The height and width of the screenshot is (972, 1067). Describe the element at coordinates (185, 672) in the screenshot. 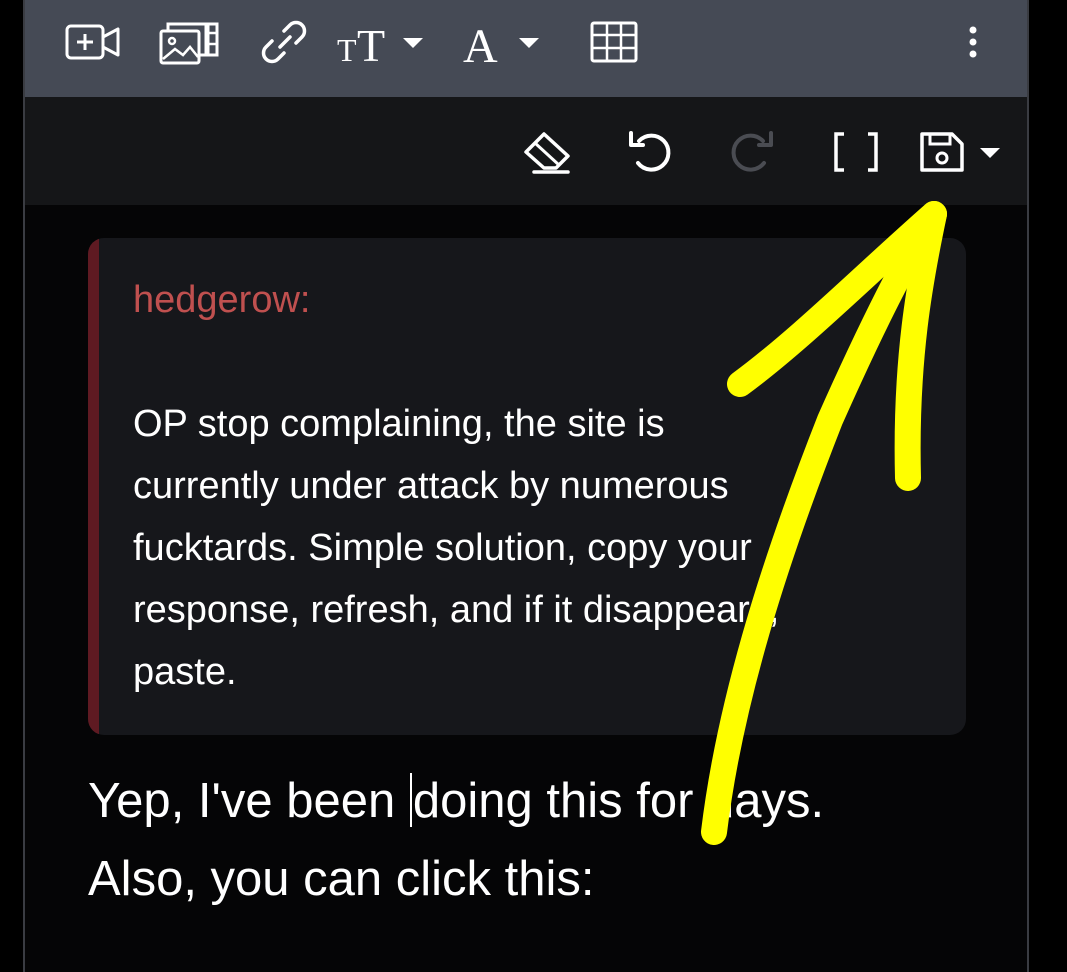

I see `quote-line: paste.` at that location.